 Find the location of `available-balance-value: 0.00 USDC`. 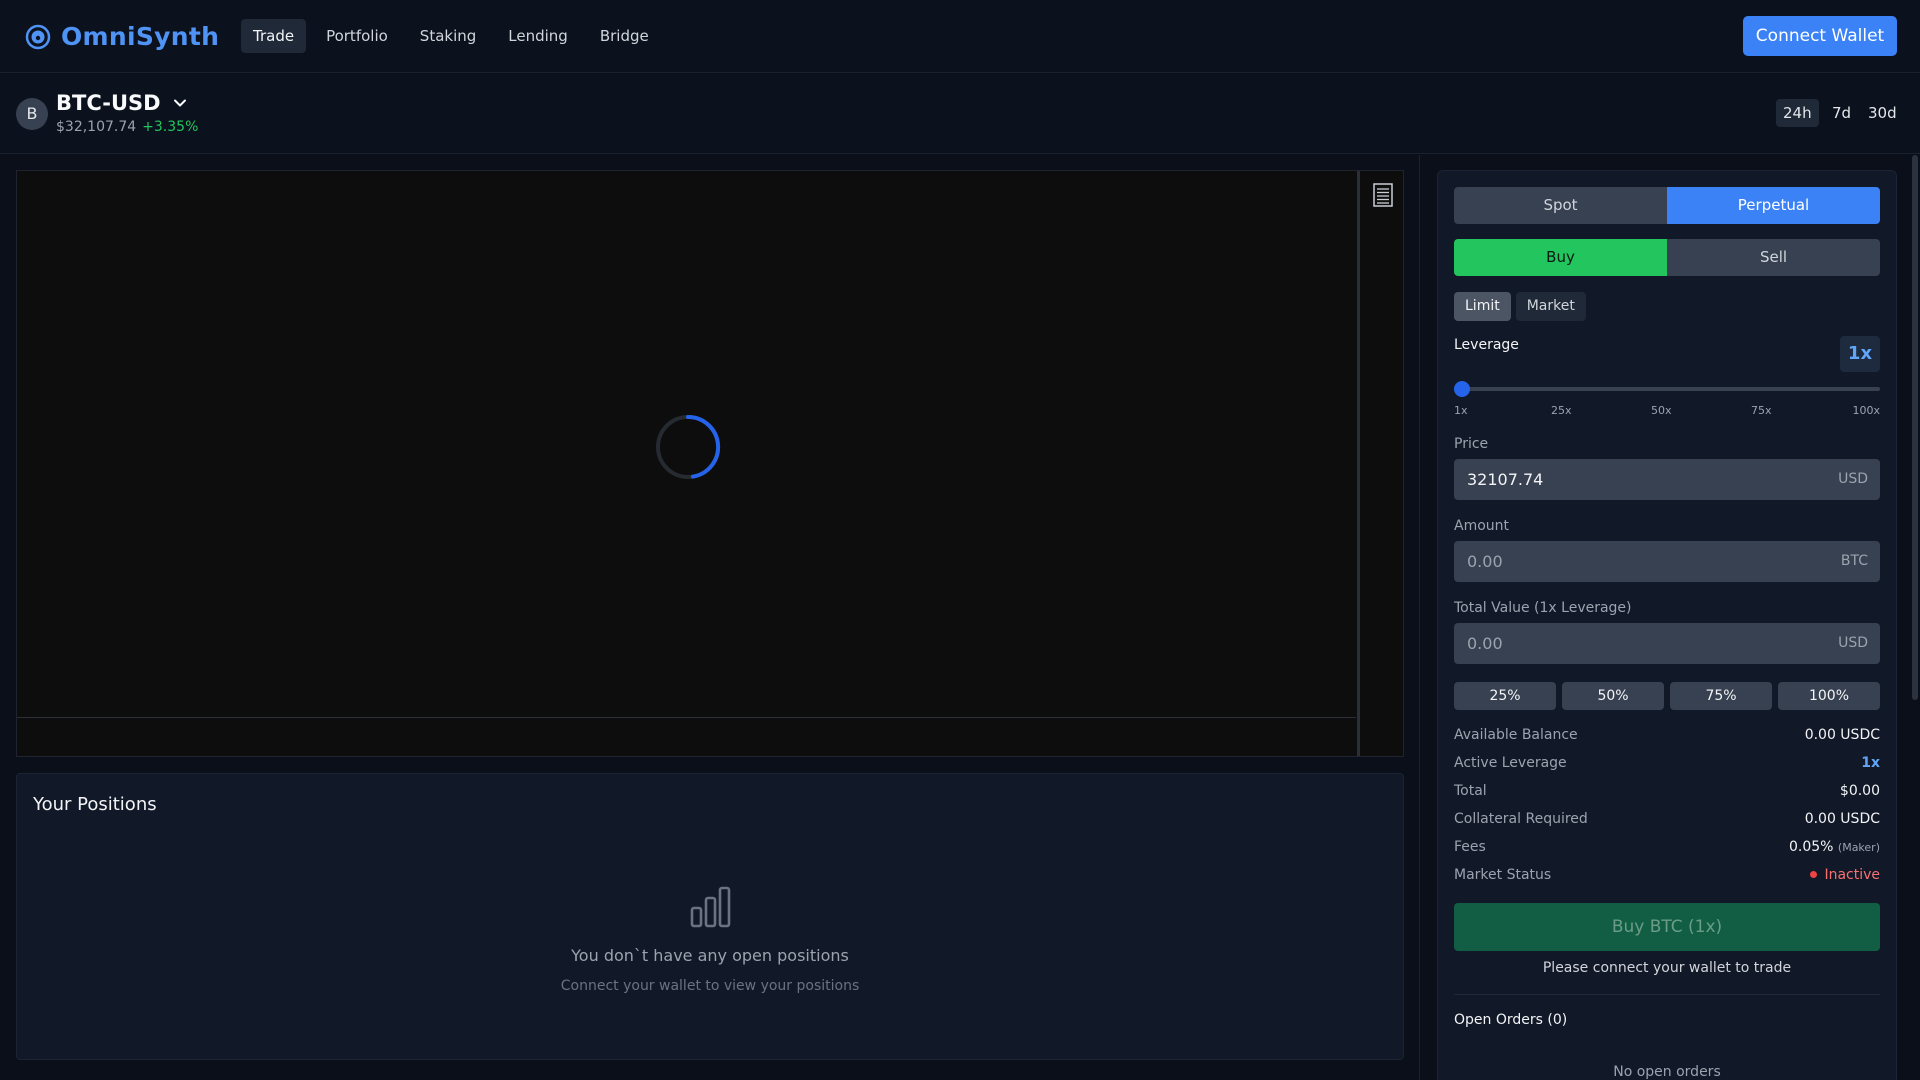

available-balance-value: 0.00 USDC is located at coordinates (1842, 735).